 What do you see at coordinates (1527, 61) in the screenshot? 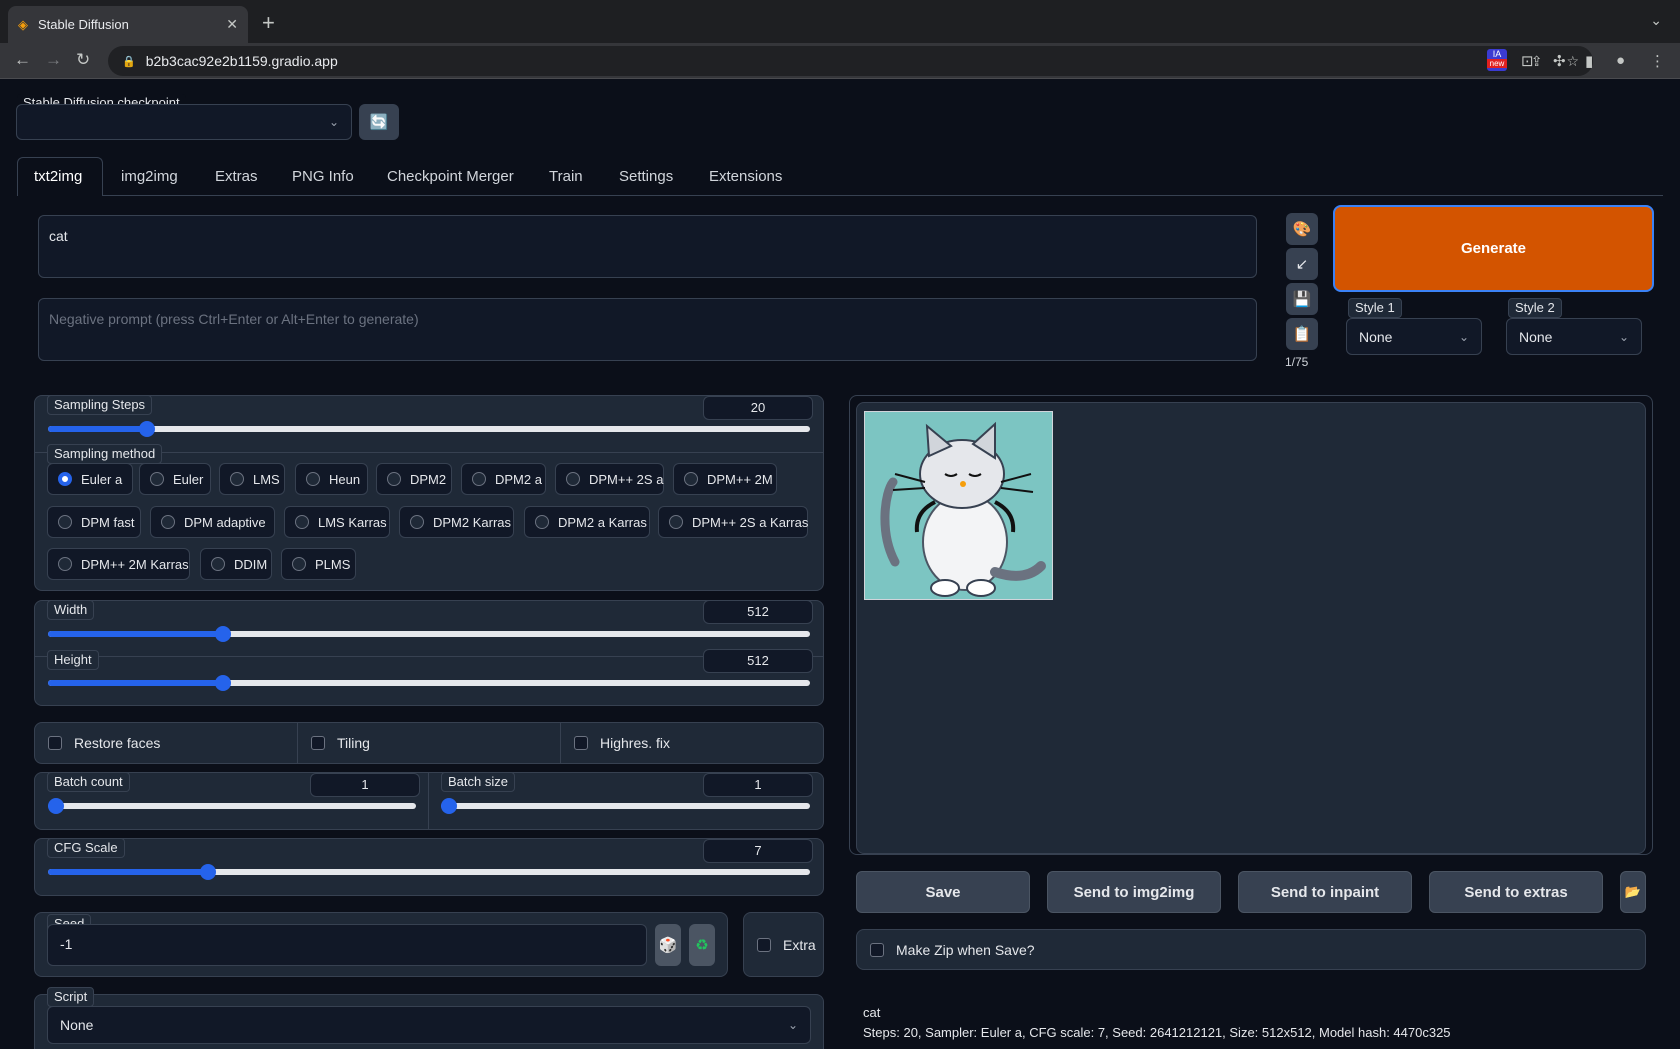
I see `extension-g-icon: ⊡` at bounding box center [1527, 61].